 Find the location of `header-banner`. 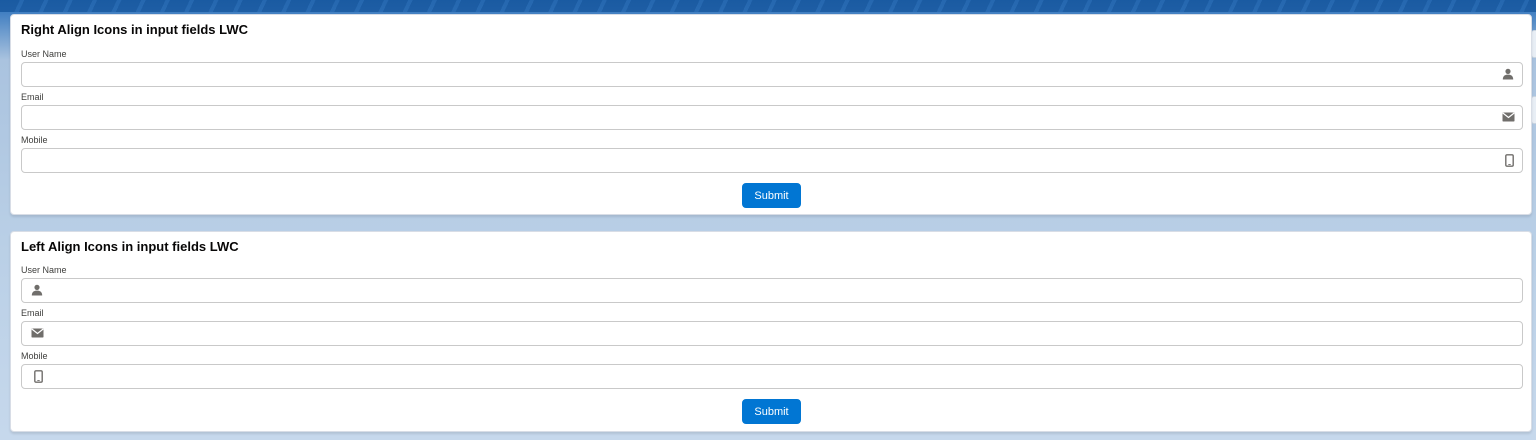

header-banner is located at coordinates (768, 6).